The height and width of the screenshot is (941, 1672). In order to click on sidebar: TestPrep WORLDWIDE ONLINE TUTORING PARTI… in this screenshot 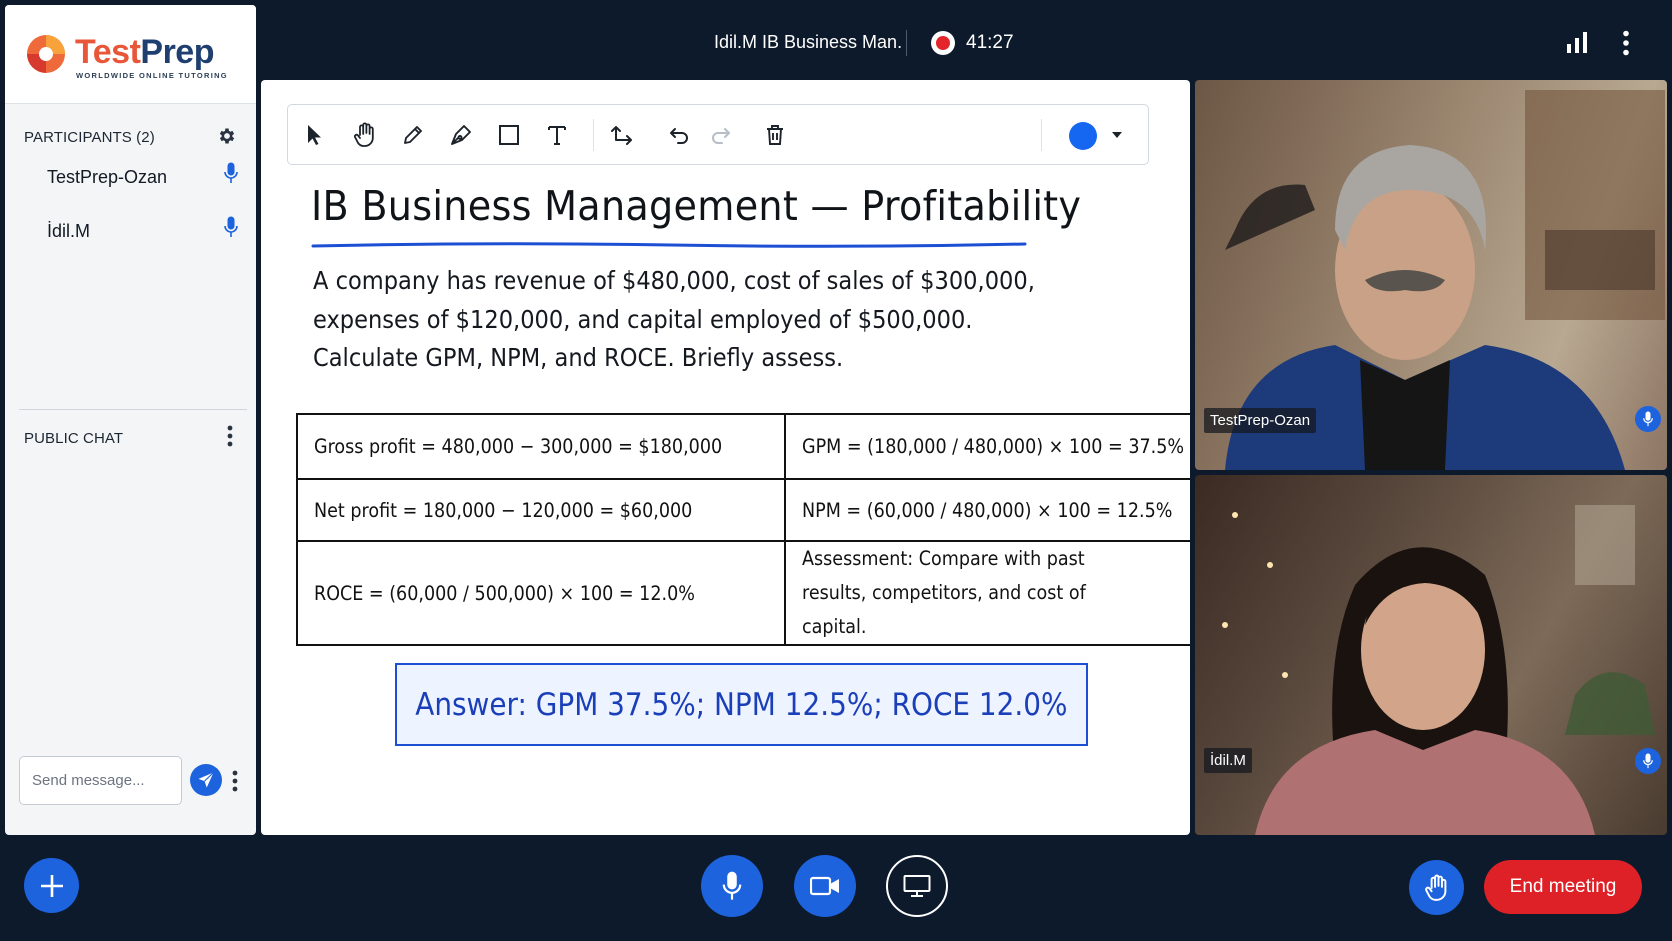, I will do `click(130, 420)`.